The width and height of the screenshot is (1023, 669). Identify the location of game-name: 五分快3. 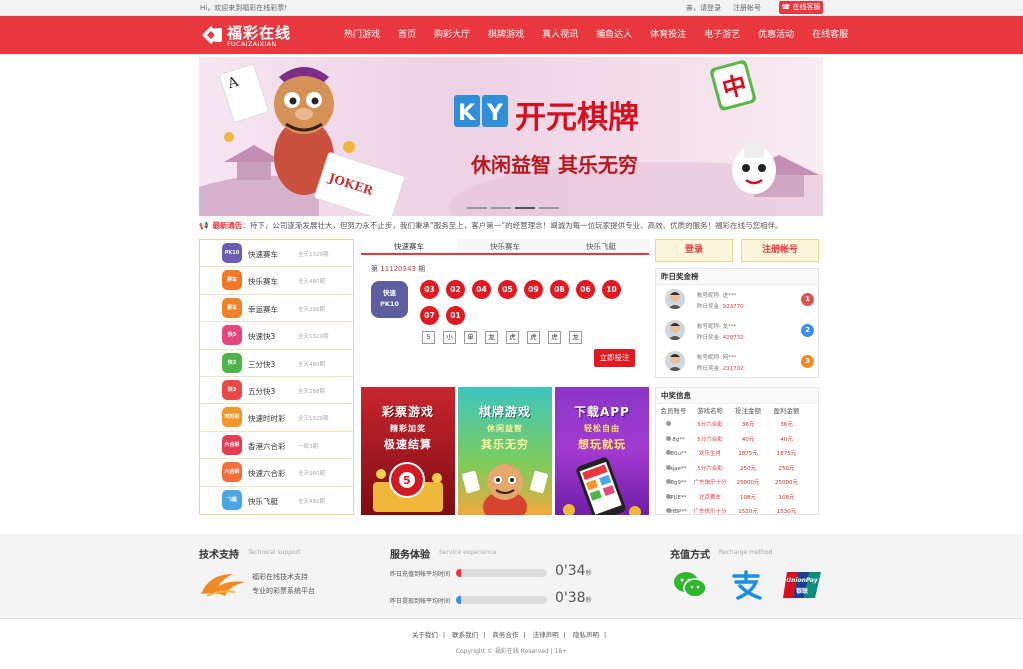
(262, 391).